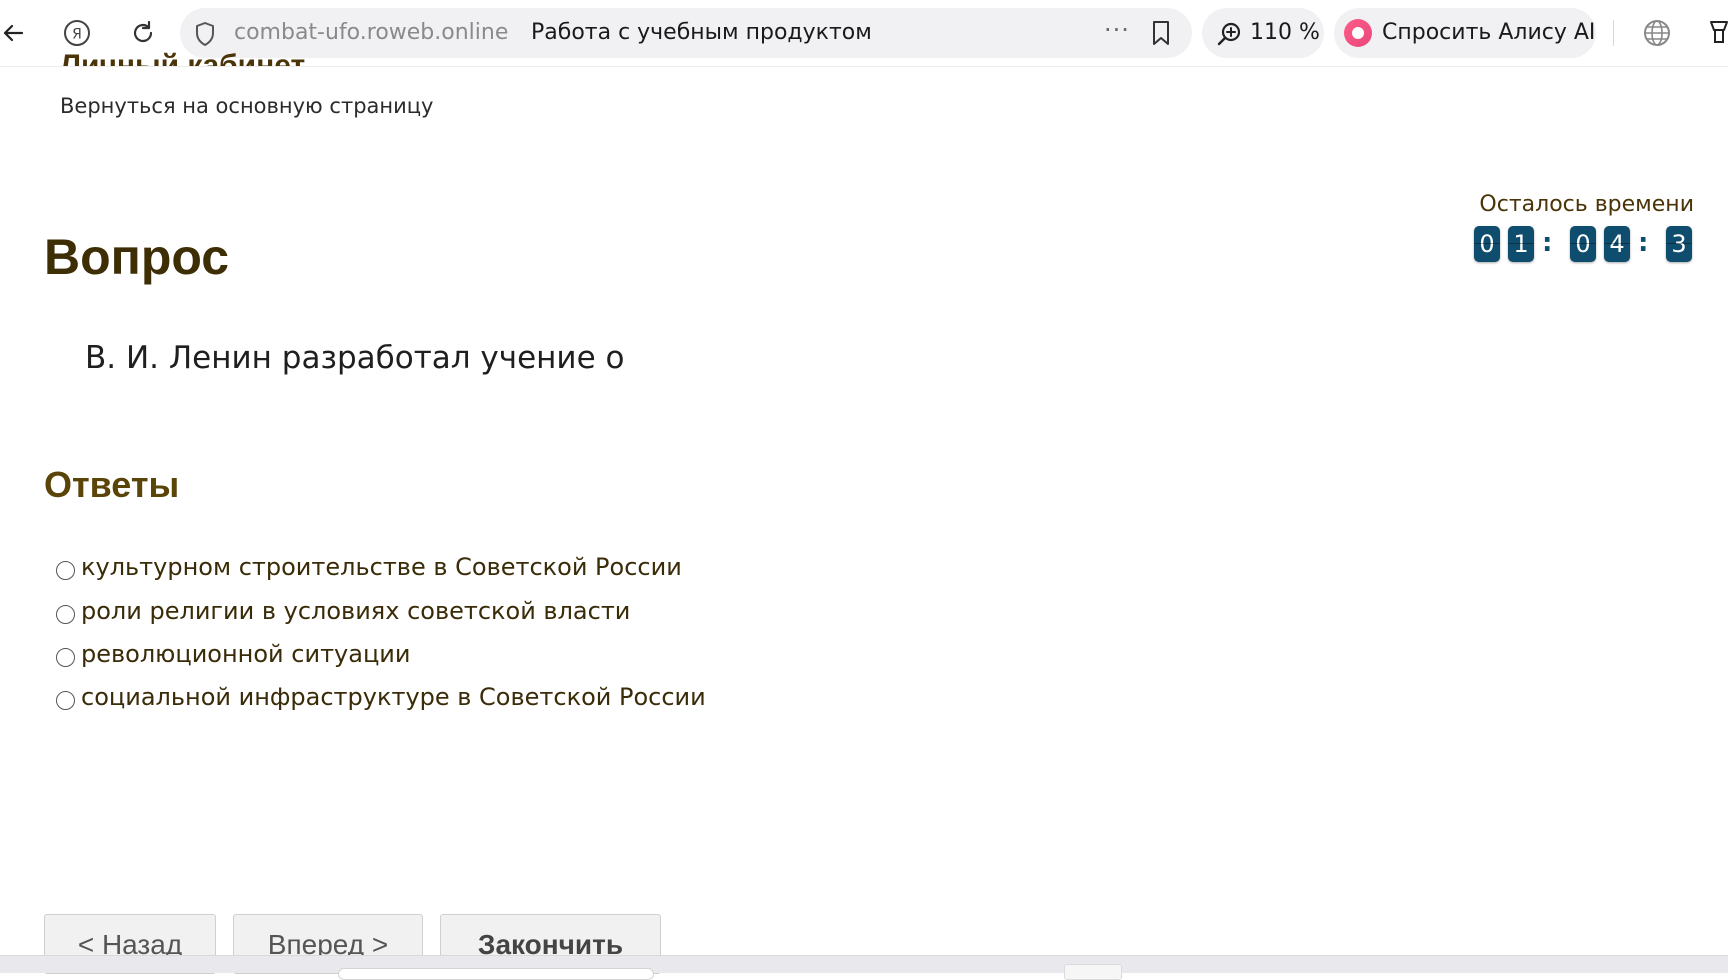 The image size is (1728, 980). I want to click on globe-icon, so click(1657, 33).